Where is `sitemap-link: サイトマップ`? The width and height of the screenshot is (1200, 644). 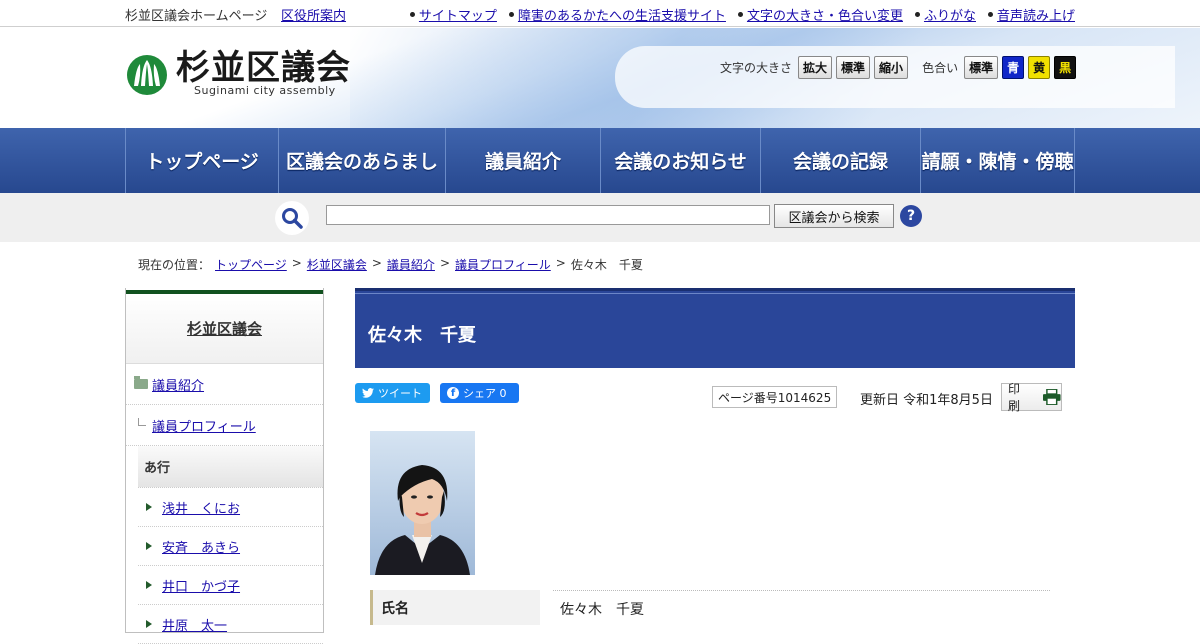
sitemap-link: サイトマップ is located at coordinates (458, 14).